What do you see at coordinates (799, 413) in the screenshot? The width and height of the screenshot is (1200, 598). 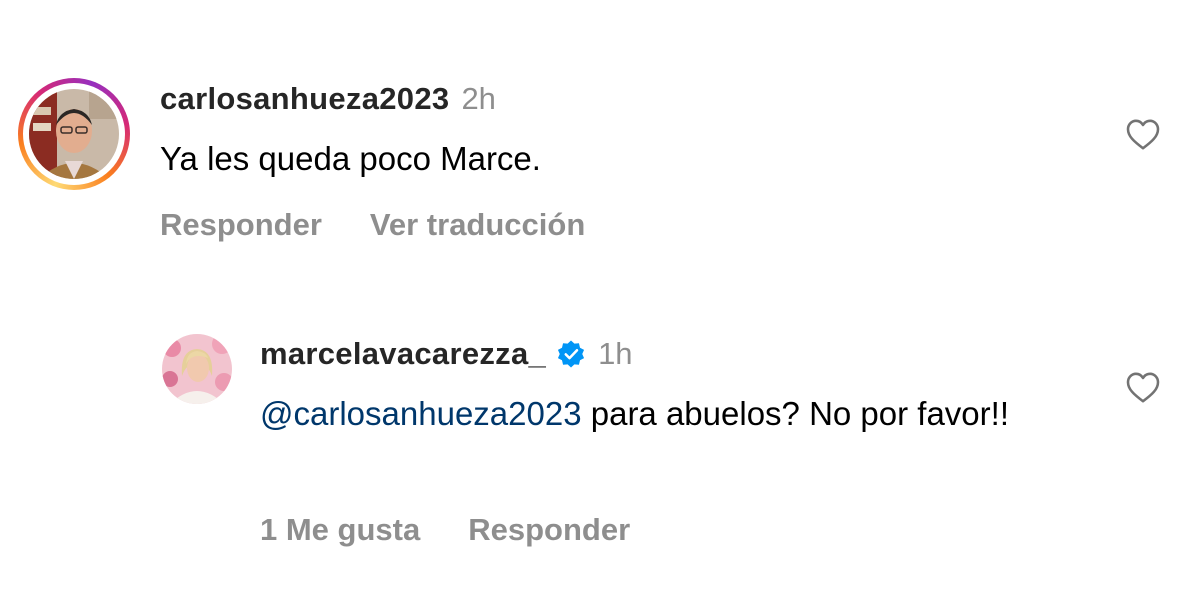 I see `comment-text-body: para abuelos? No por favor!!` at bounding box center [799, 413].